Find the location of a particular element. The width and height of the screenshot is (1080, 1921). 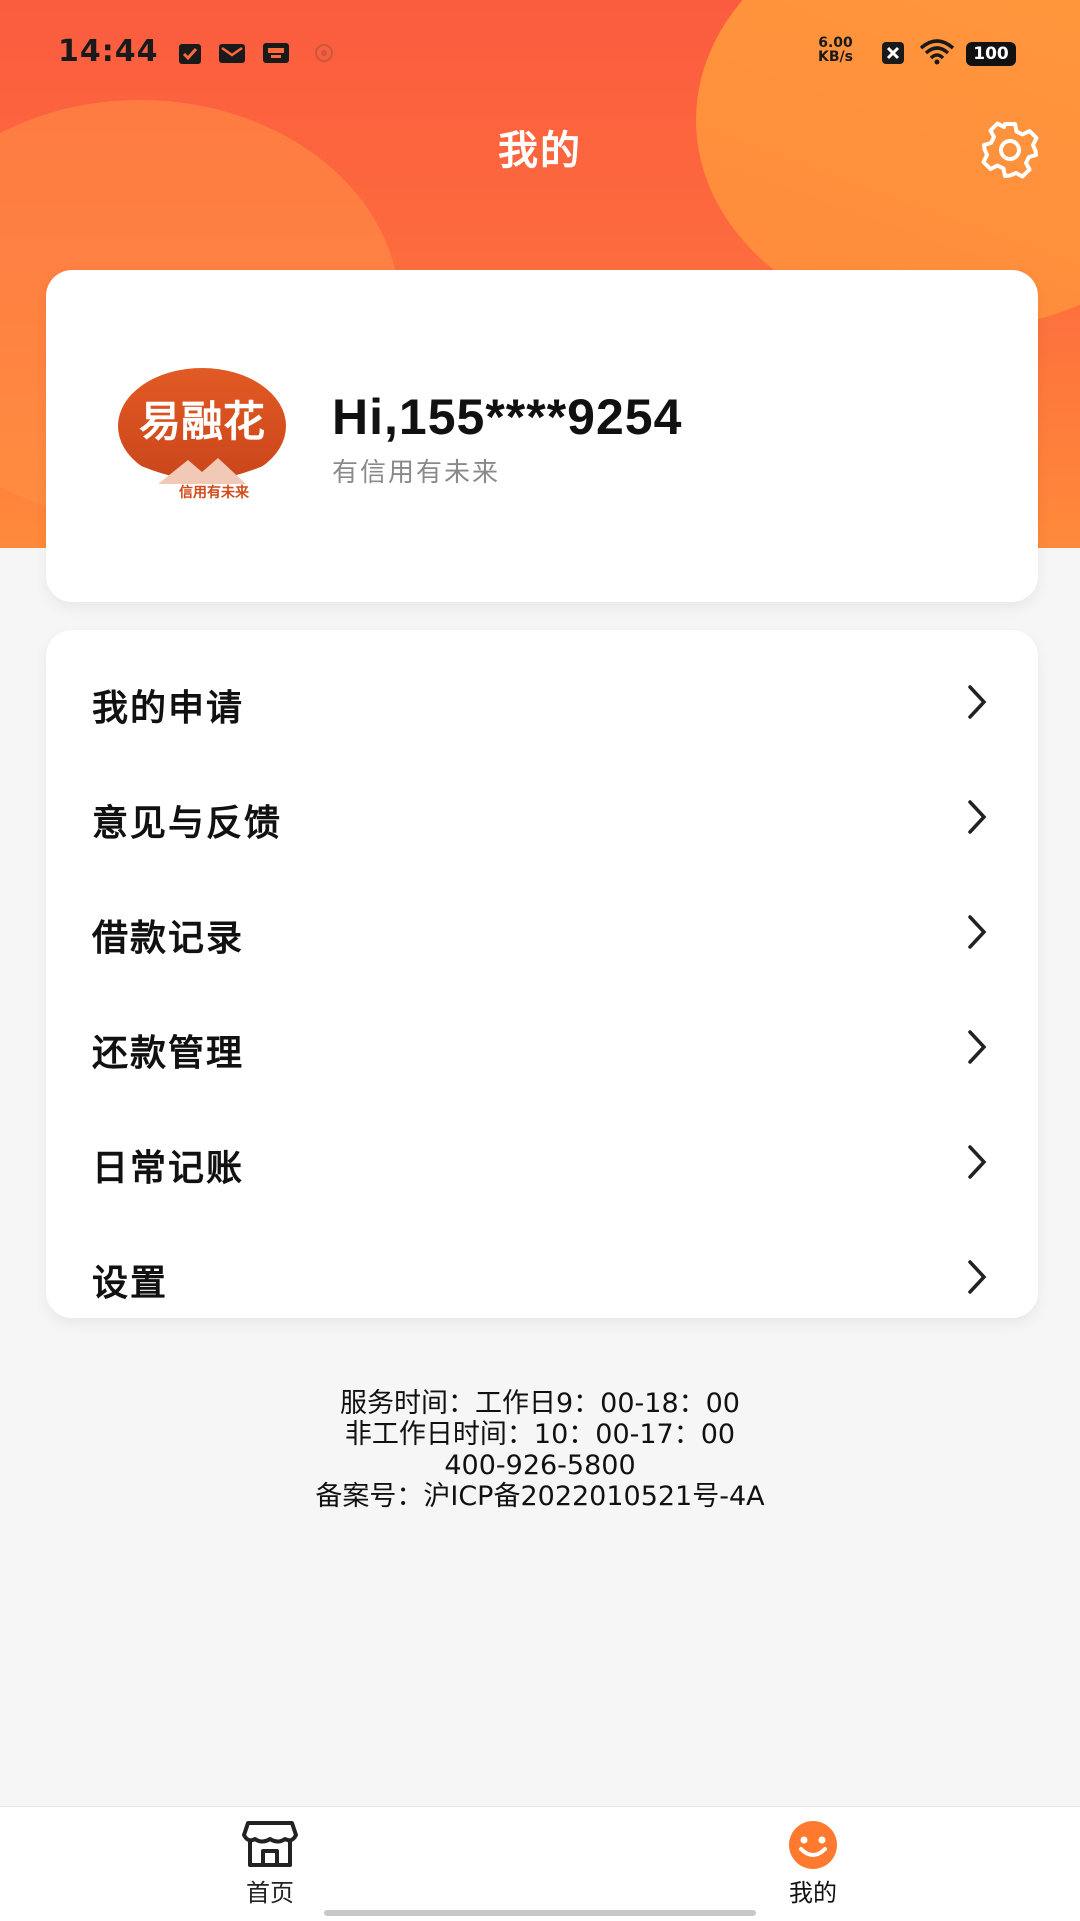

brand-logo: 易融花 信用有未来 is located at coordinates (202, 434).